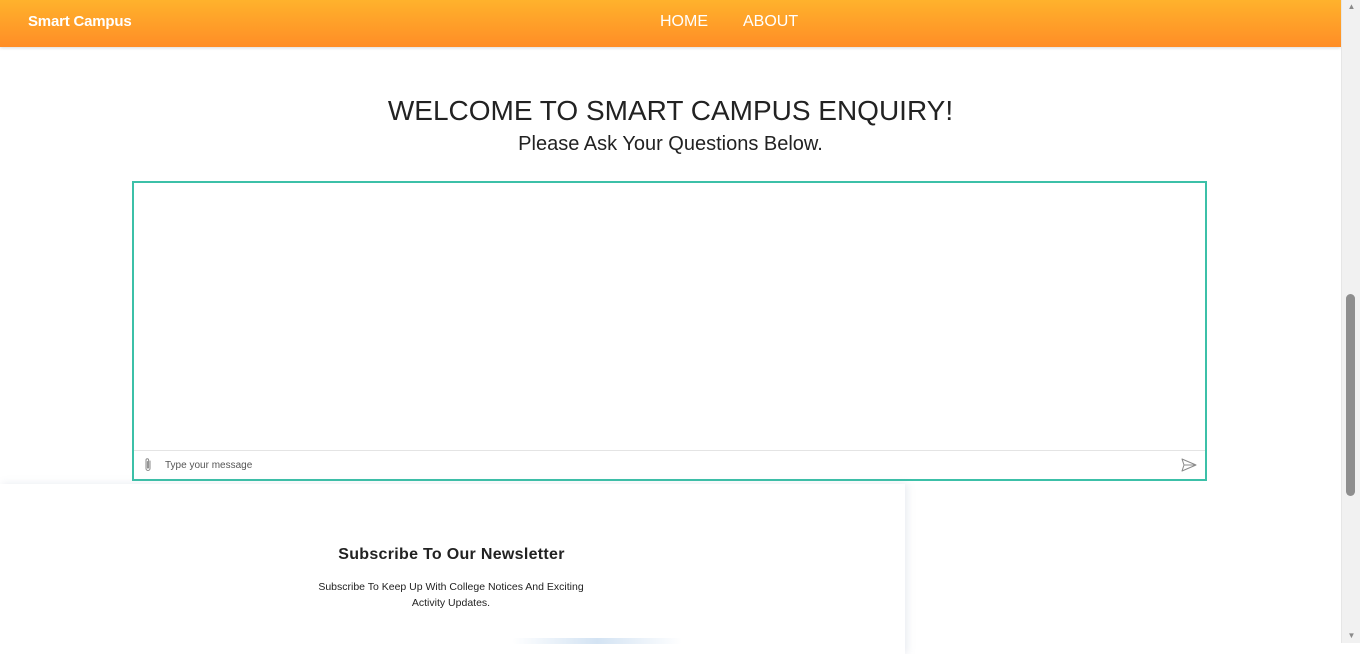 Image resolution: width=1360 pixels, height=654 pixels. Describe the element at coordinates (770, 22) in the screenshot. I see `nav-link-about: ABOUT` at that location.